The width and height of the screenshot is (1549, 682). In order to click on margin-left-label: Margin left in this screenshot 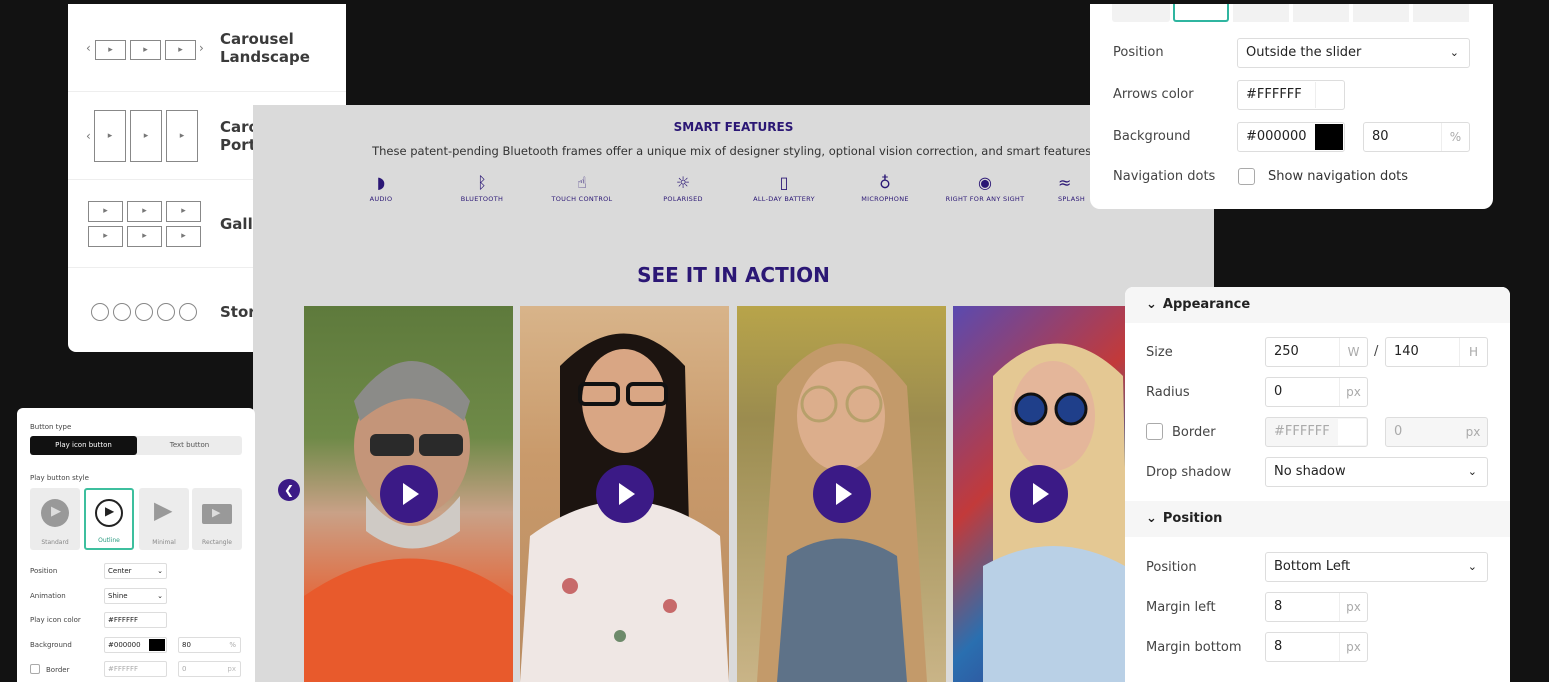, I will do `click(1181, 607)`.